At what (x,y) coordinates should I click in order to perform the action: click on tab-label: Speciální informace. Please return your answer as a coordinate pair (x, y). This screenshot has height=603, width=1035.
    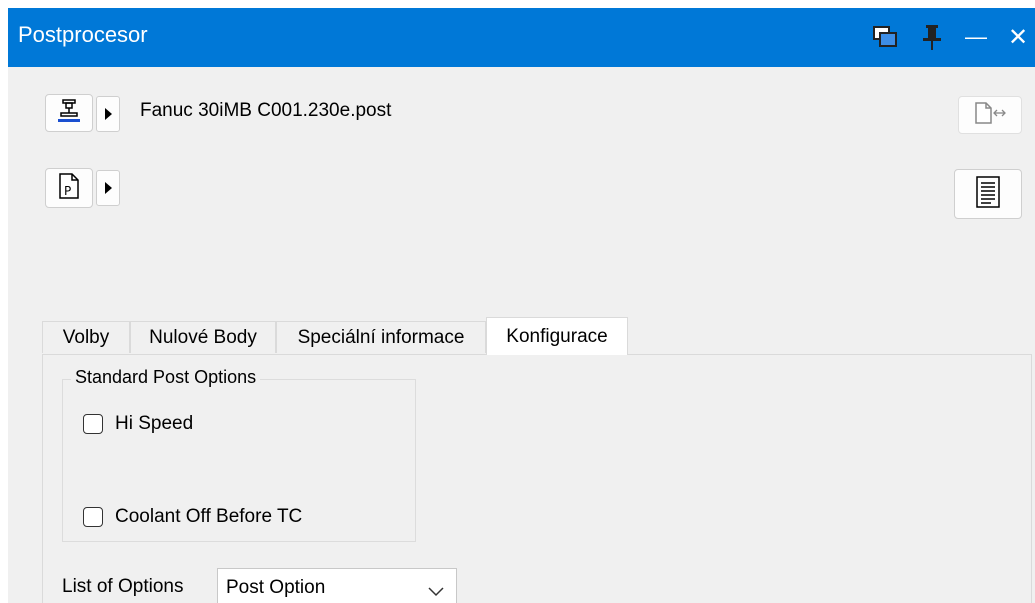
    Looking at the image, I should click on (381, 337).